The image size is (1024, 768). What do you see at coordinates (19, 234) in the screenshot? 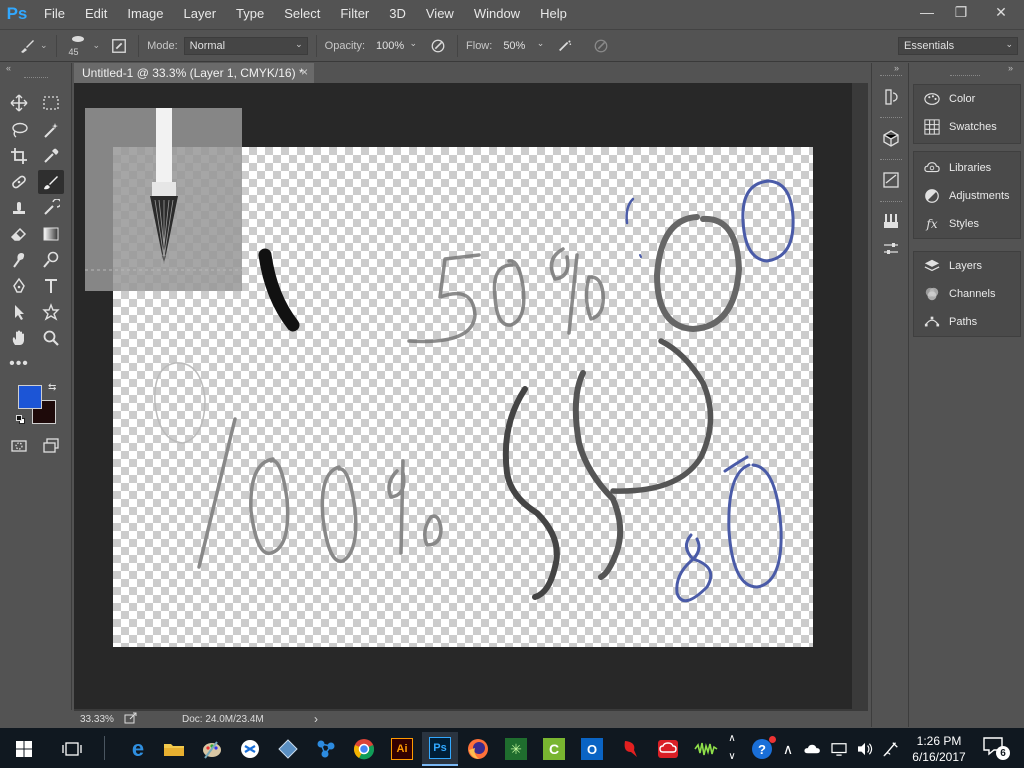
I see `eraser-tool-icon` at bounding box center [19, 234].